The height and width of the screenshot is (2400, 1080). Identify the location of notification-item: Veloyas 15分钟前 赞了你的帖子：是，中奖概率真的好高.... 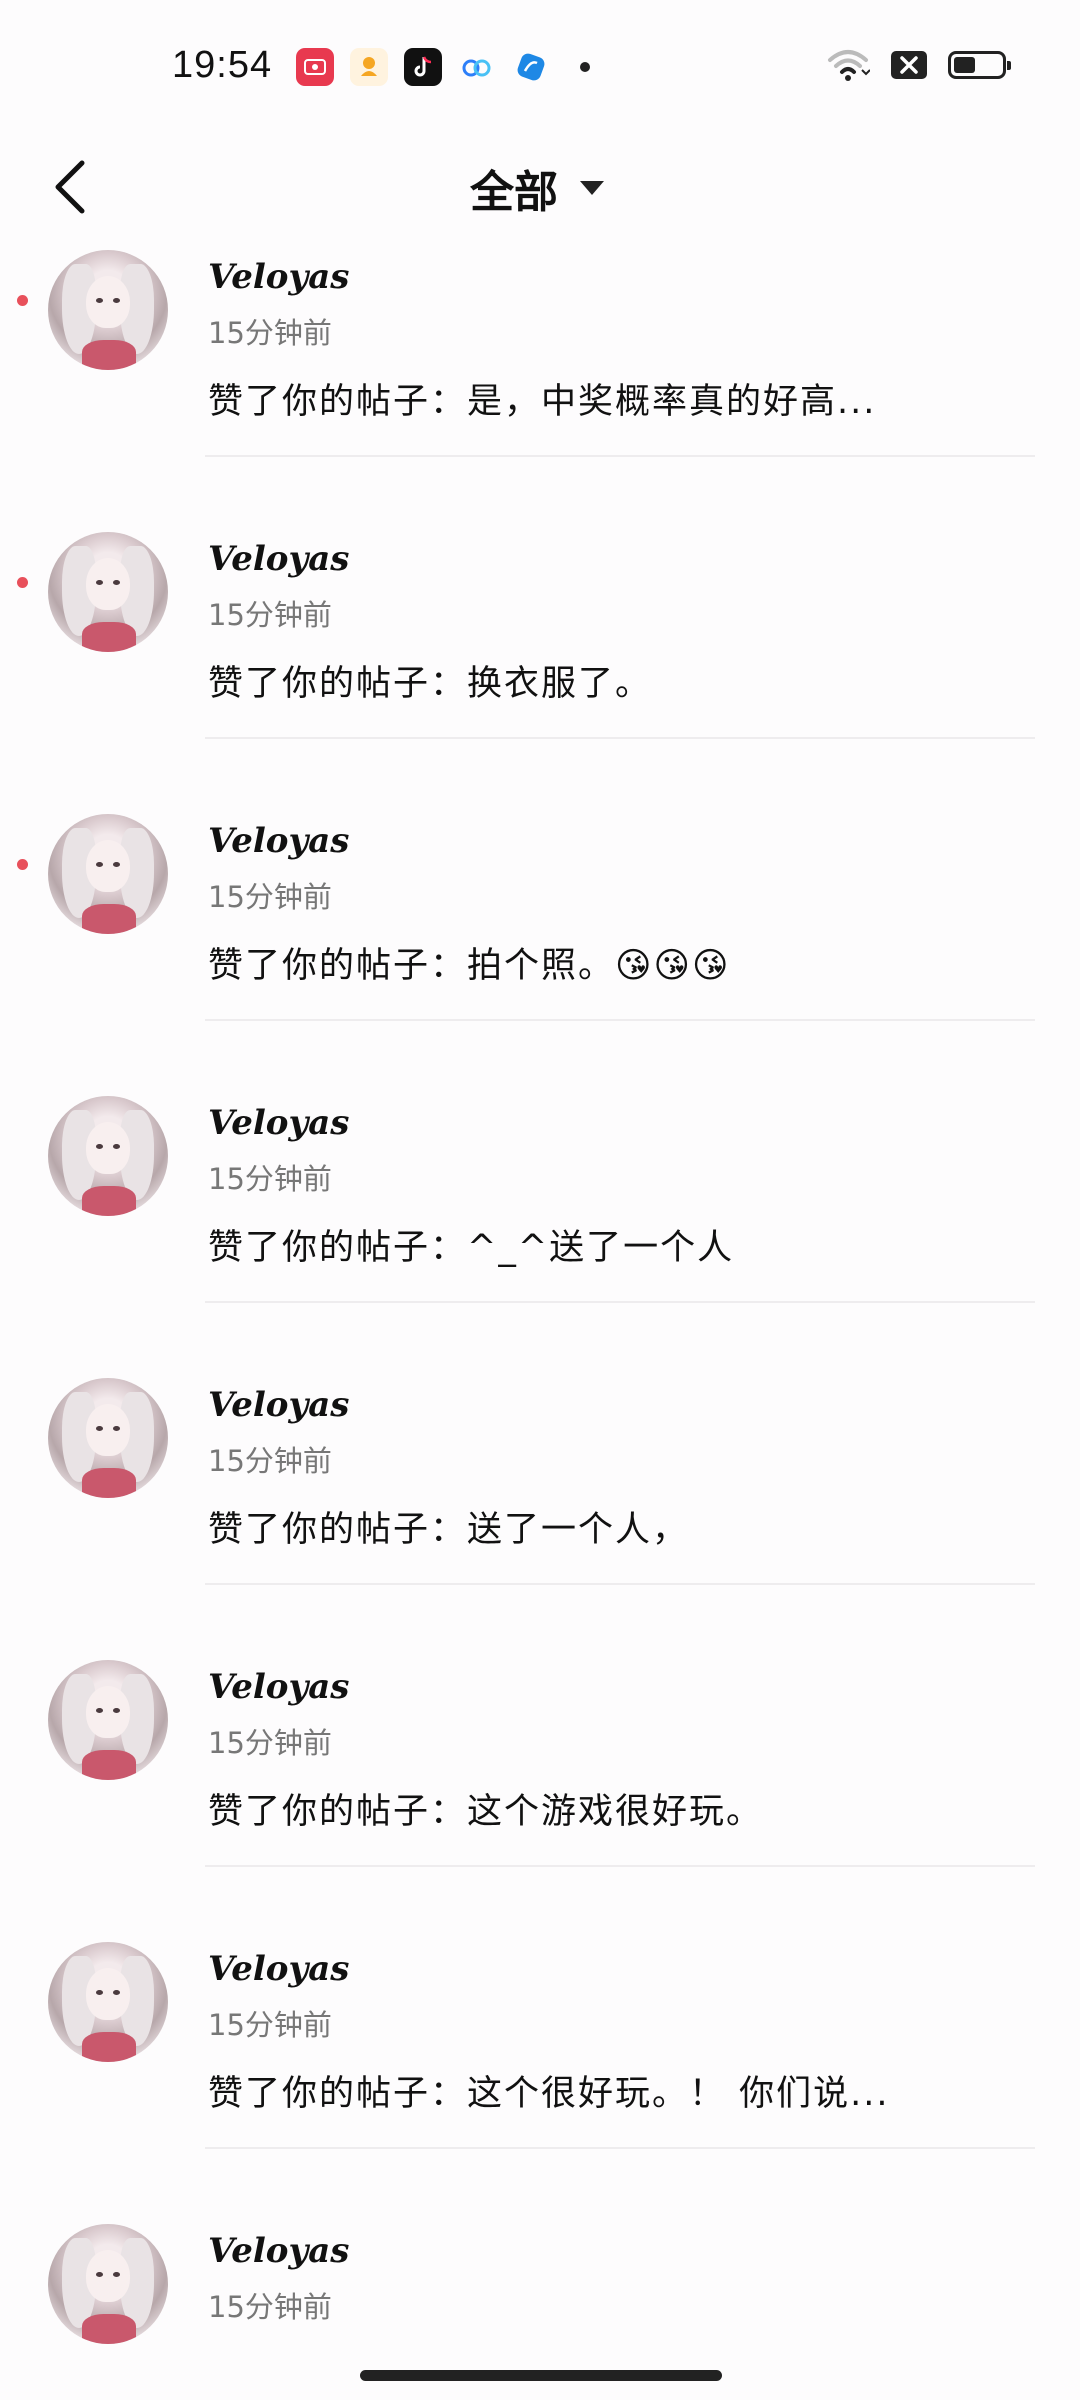
(540, 353).